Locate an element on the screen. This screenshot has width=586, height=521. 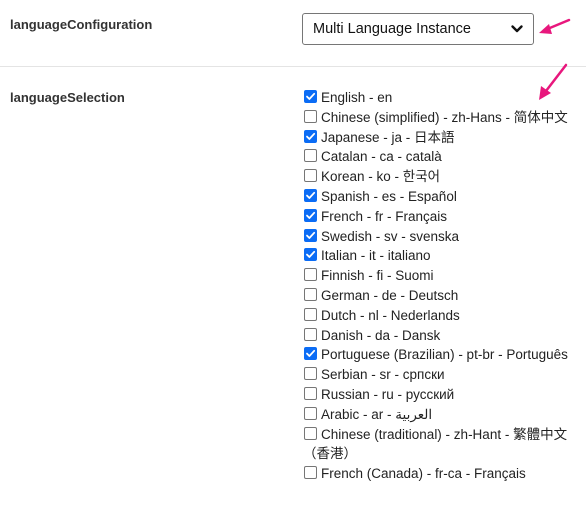
language-option-label: Chinese (simplified) - zh-Hans - 简体中文 is located at coordinates (444, 117).